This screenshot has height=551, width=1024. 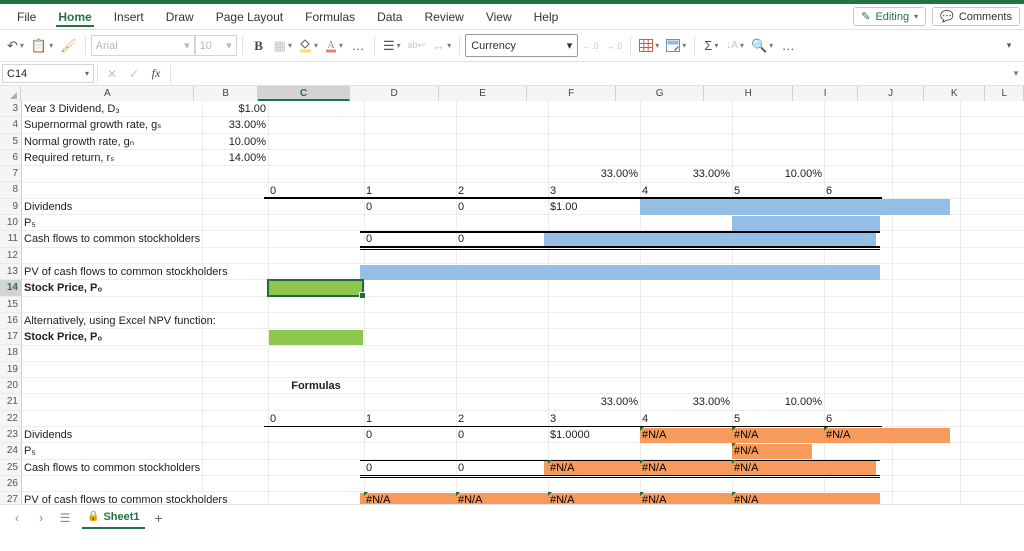 I want to click on cell-C8: 0, so click(x=316, y=191).